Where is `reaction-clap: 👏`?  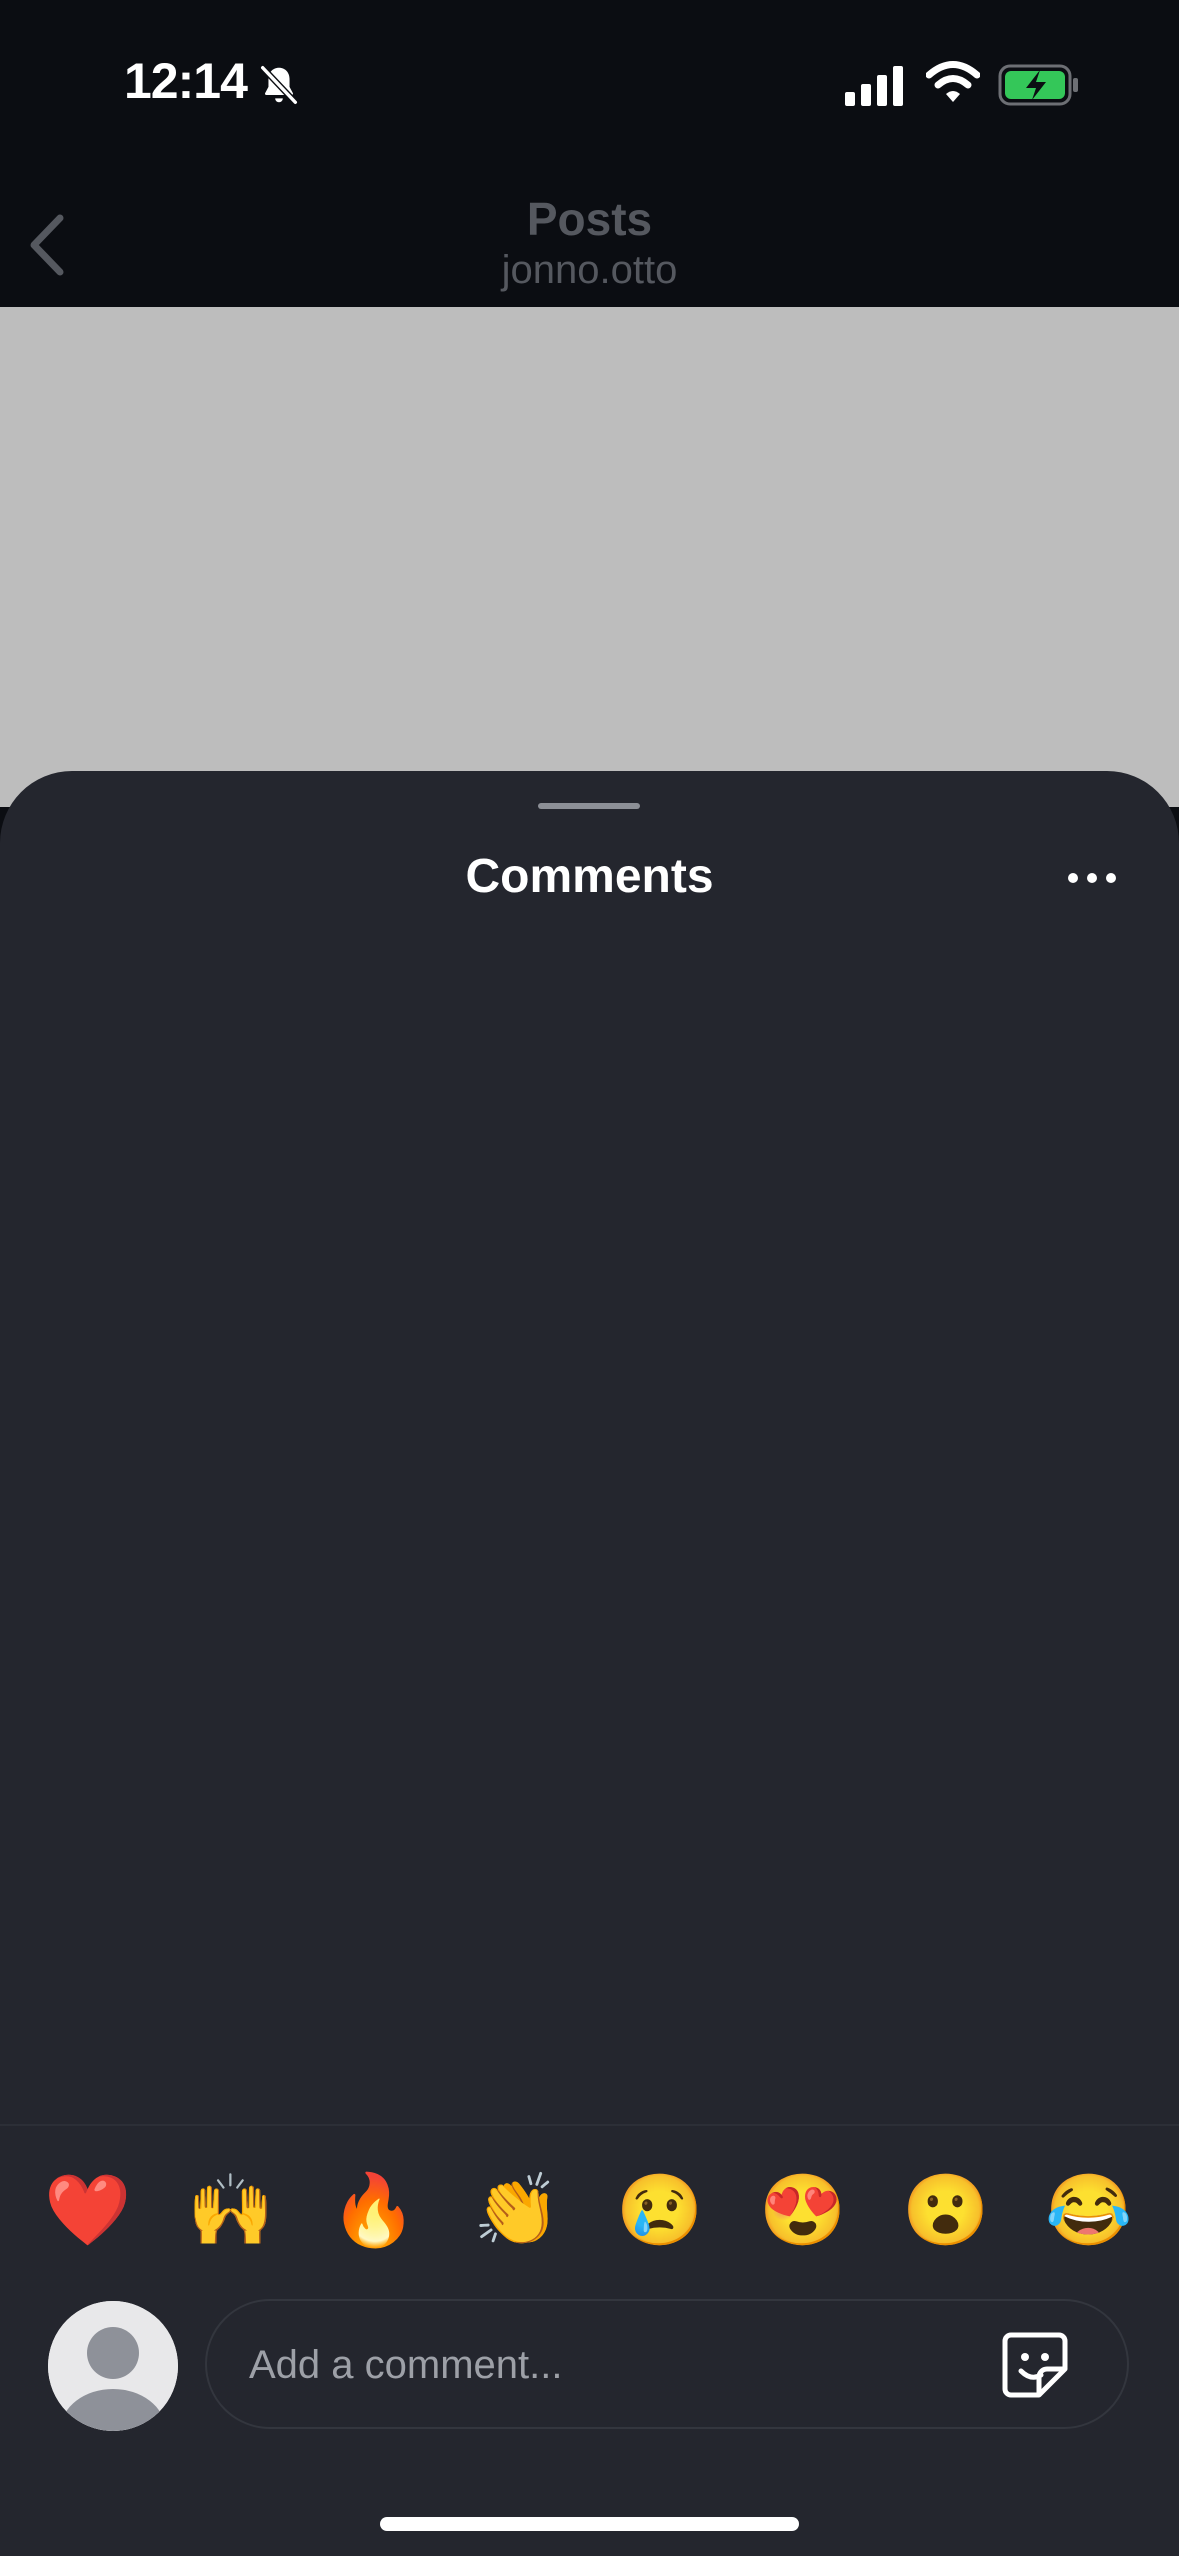 reaction-clap: 👏 is located at coordinates (517, 2210).